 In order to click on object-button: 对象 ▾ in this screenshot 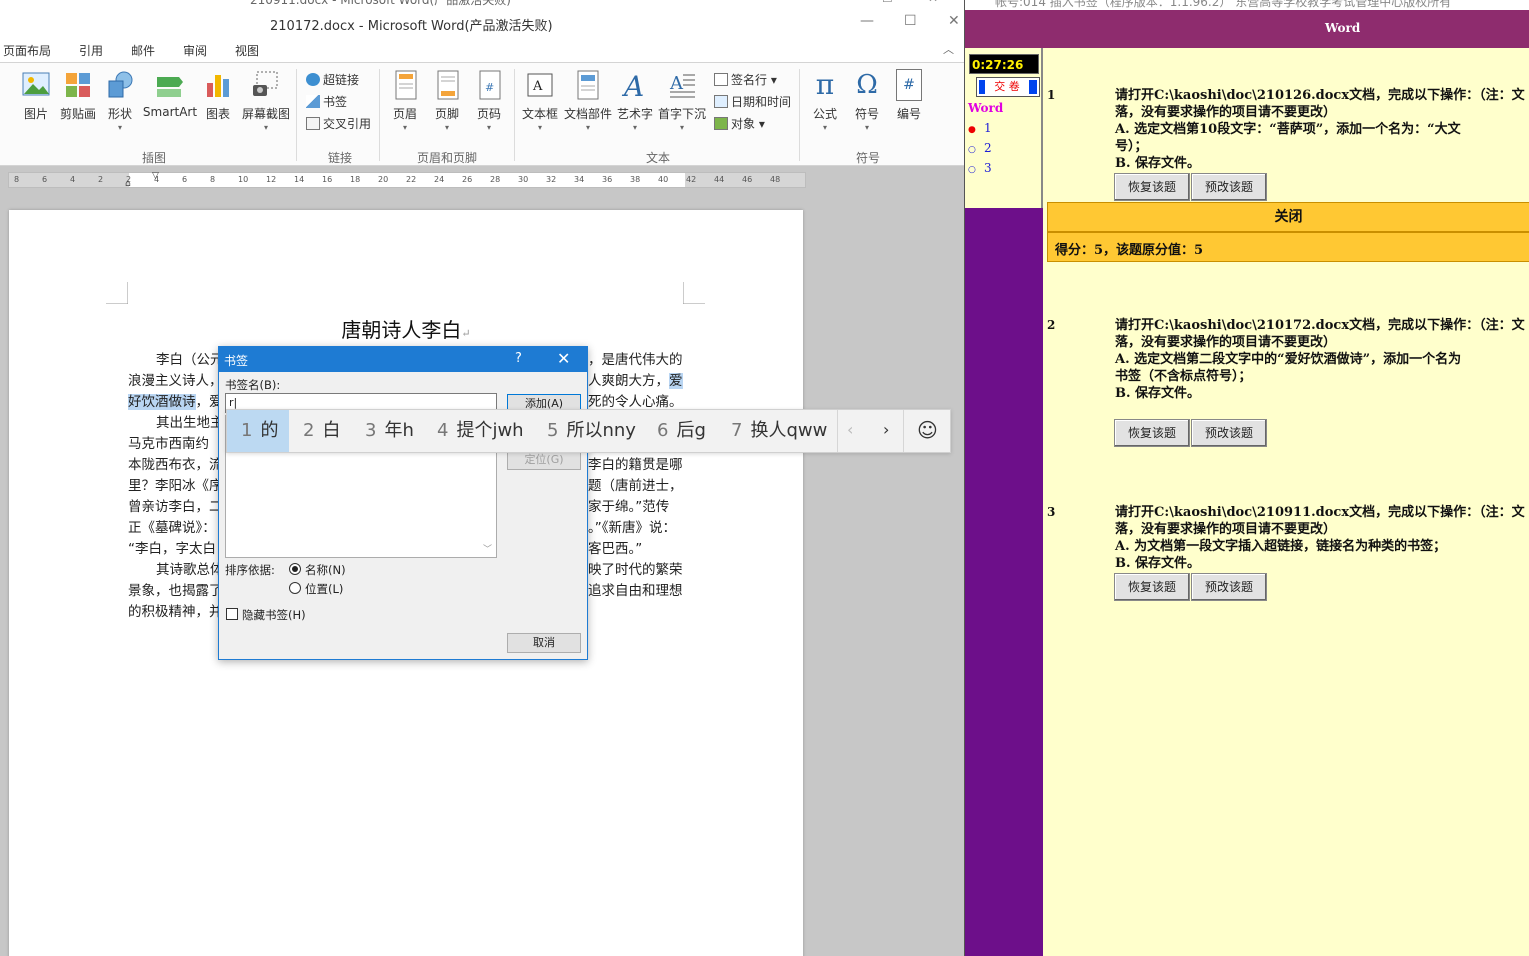, I will do `click(739, 123)`.